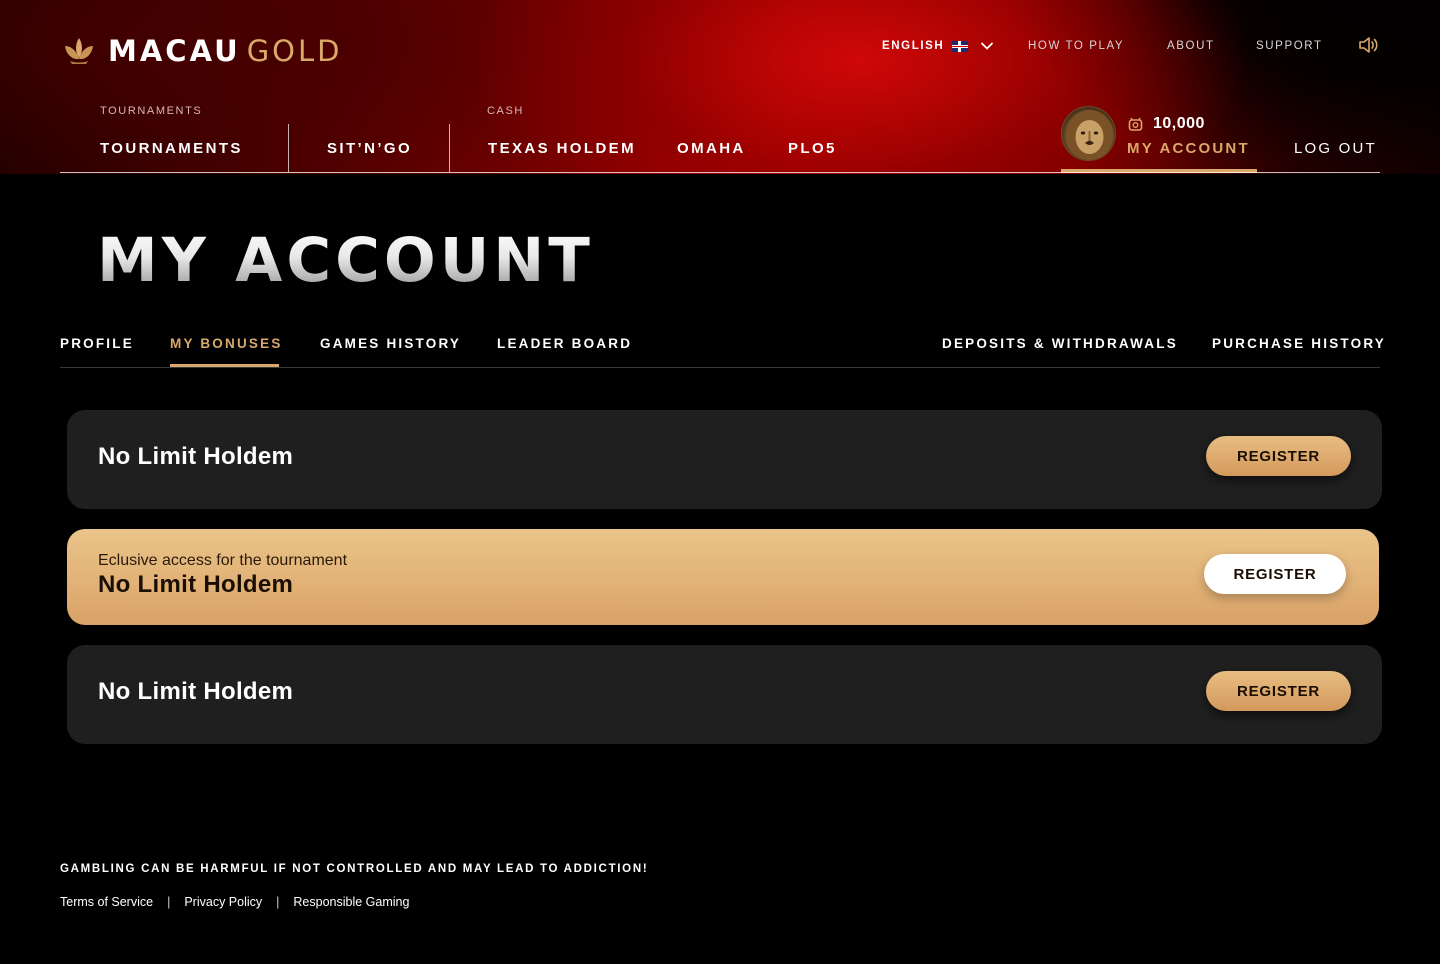 The width and height of the screenshot is (1440, 964). I want to click on support-link: SUPPORT, so click(1289, 46).